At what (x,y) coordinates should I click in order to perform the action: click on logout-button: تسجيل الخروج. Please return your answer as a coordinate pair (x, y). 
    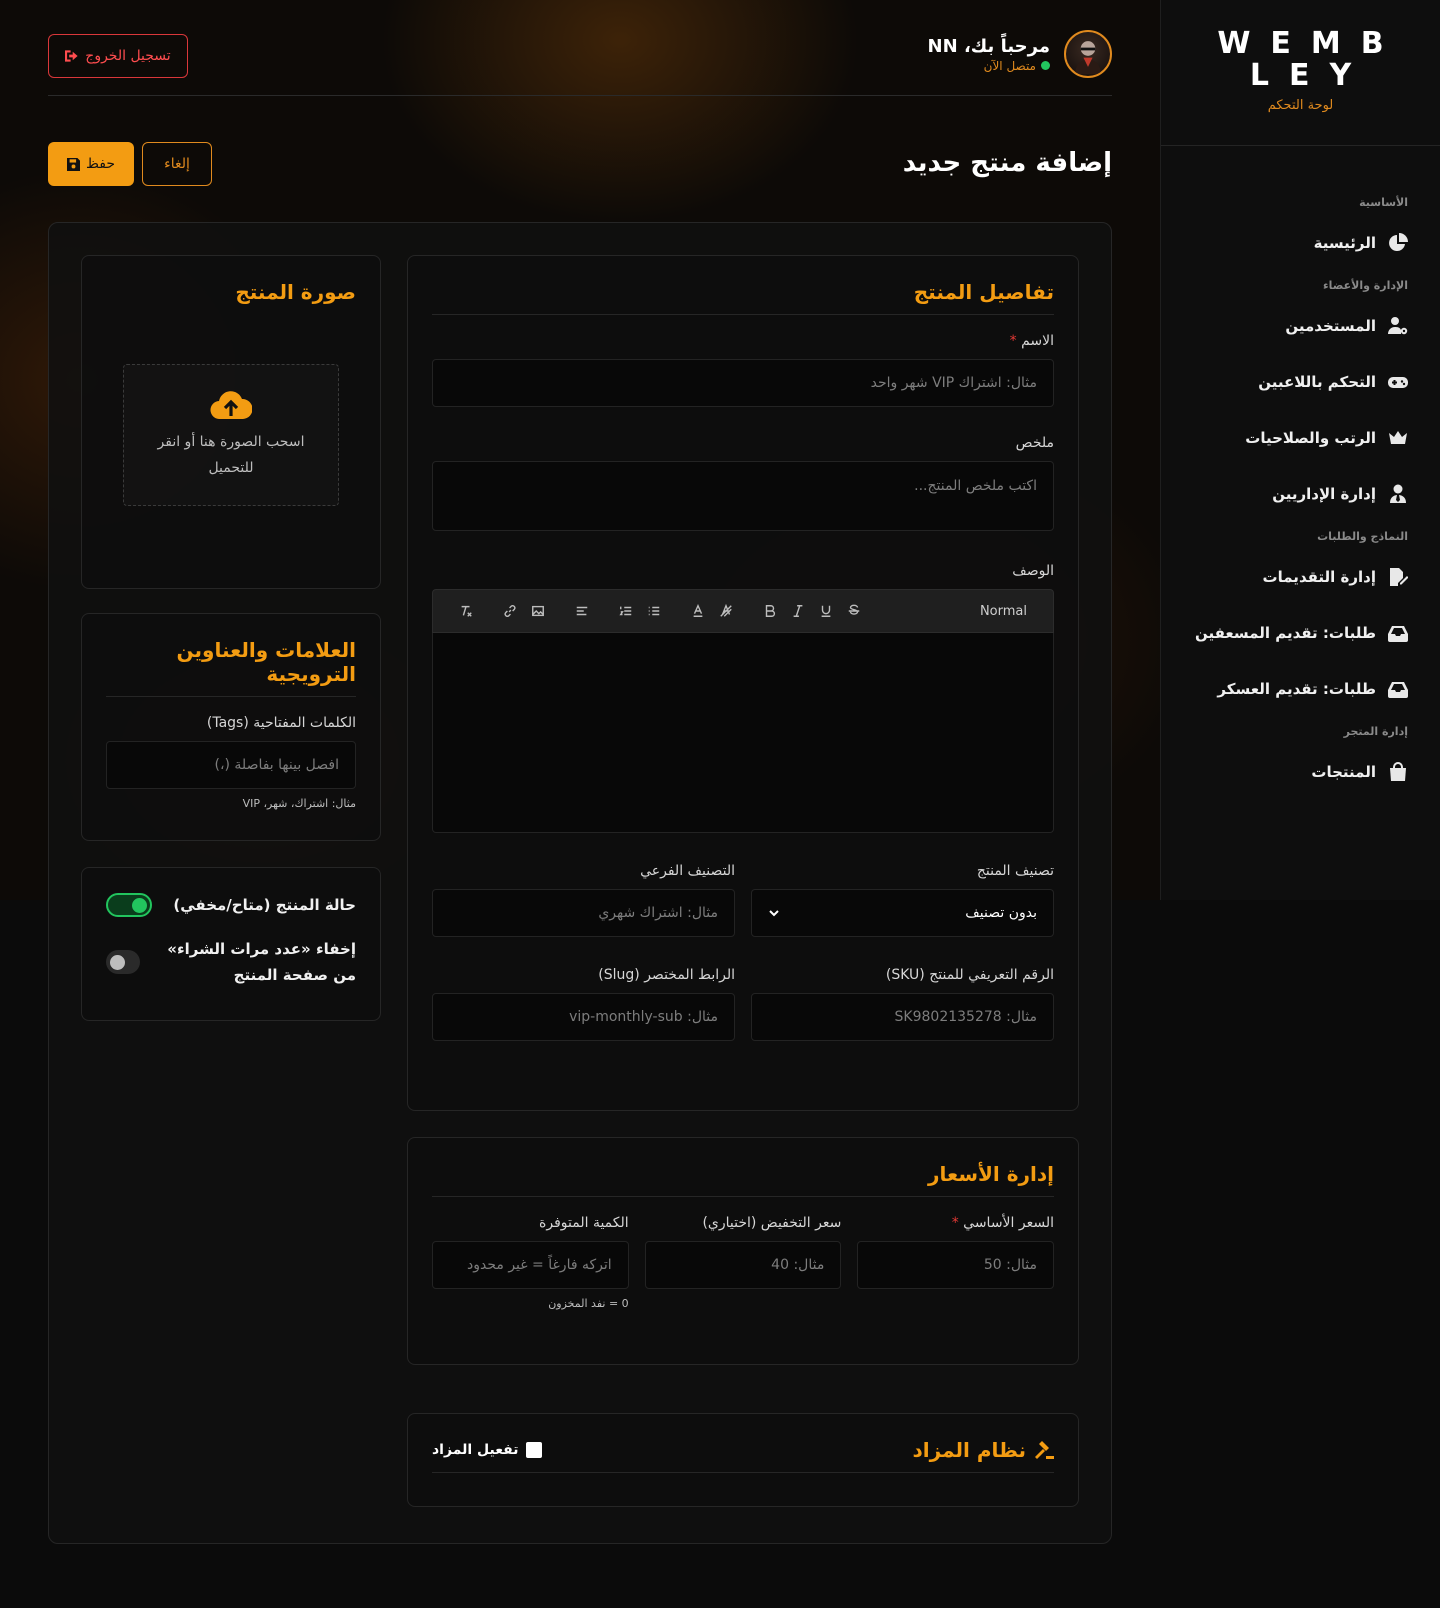
    Looking at the image, I should click on (118, 56).